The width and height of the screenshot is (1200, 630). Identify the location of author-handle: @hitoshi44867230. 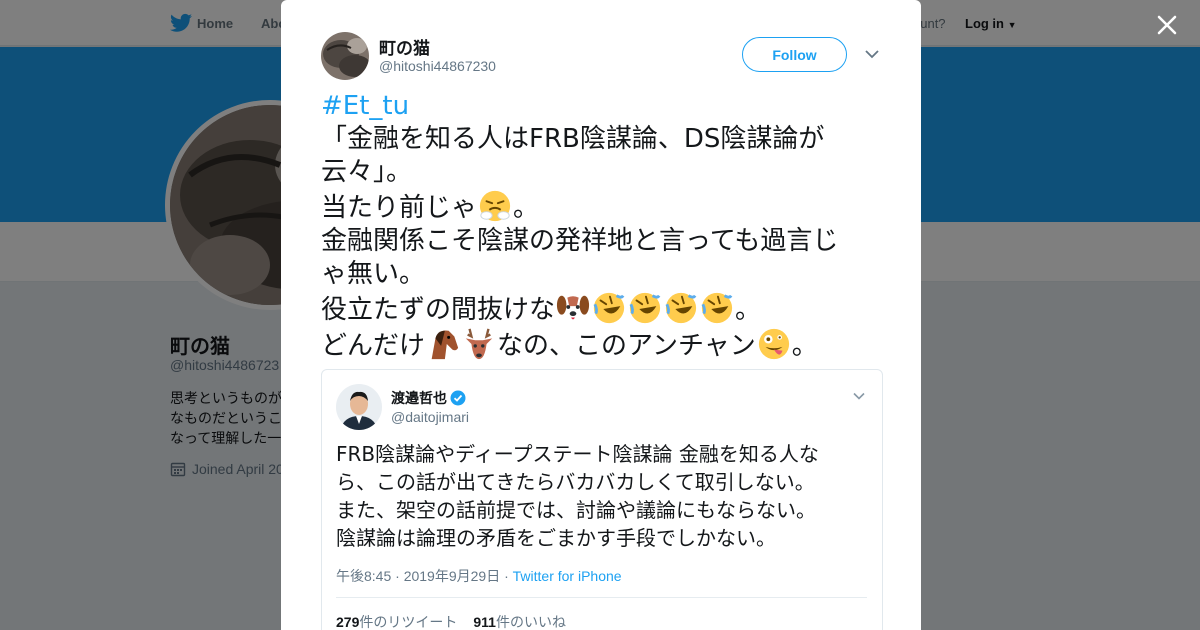
(437, 66).